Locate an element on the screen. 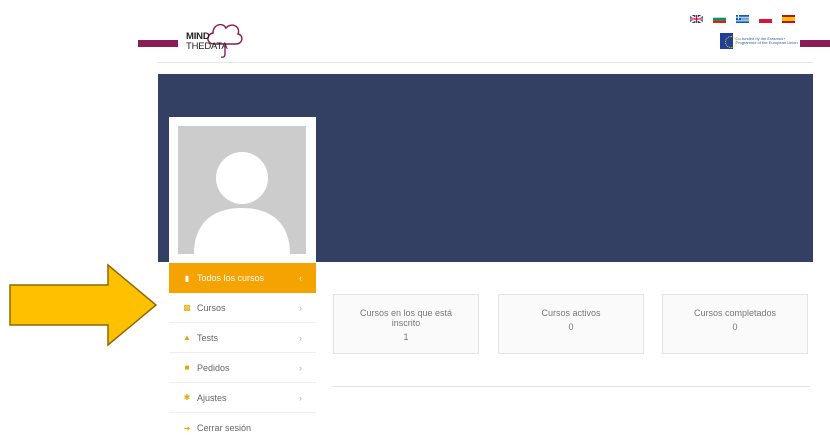  sidebar-item-cerrar-sesion: ➜ Cerrar sesión is located at coordinates (242, 428).